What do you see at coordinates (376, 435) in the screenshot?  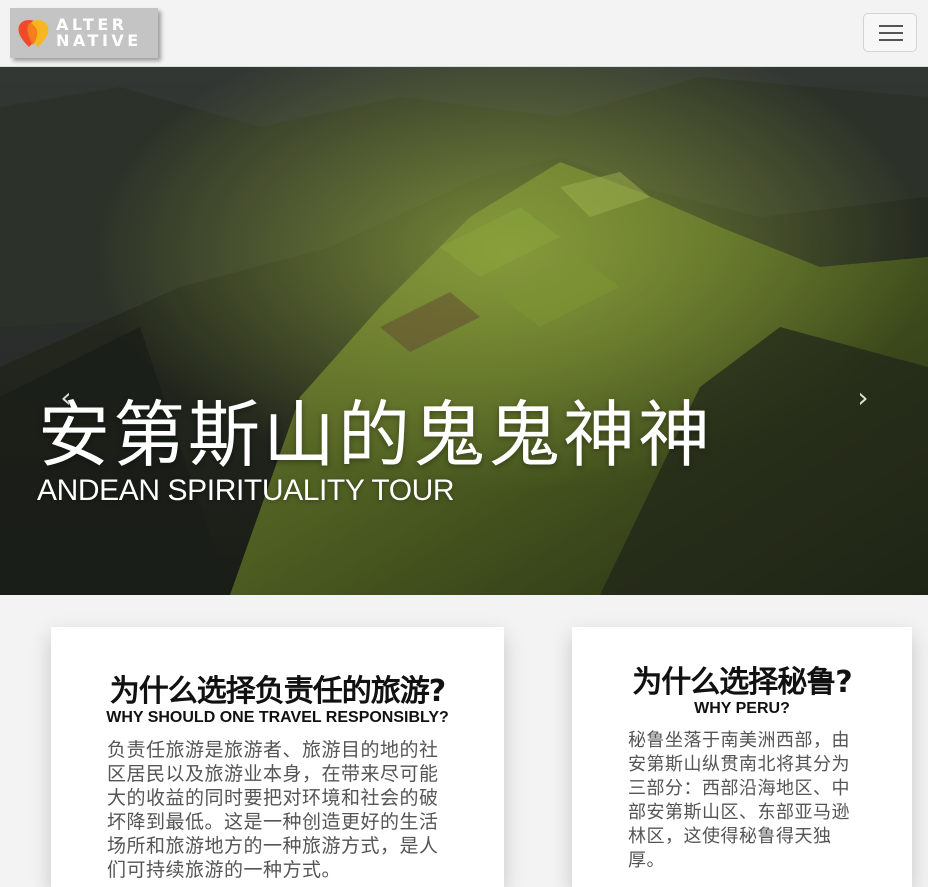 I see `hero-title: 安第斯山的鬼鬼神神` at bounding box center [376, 435].